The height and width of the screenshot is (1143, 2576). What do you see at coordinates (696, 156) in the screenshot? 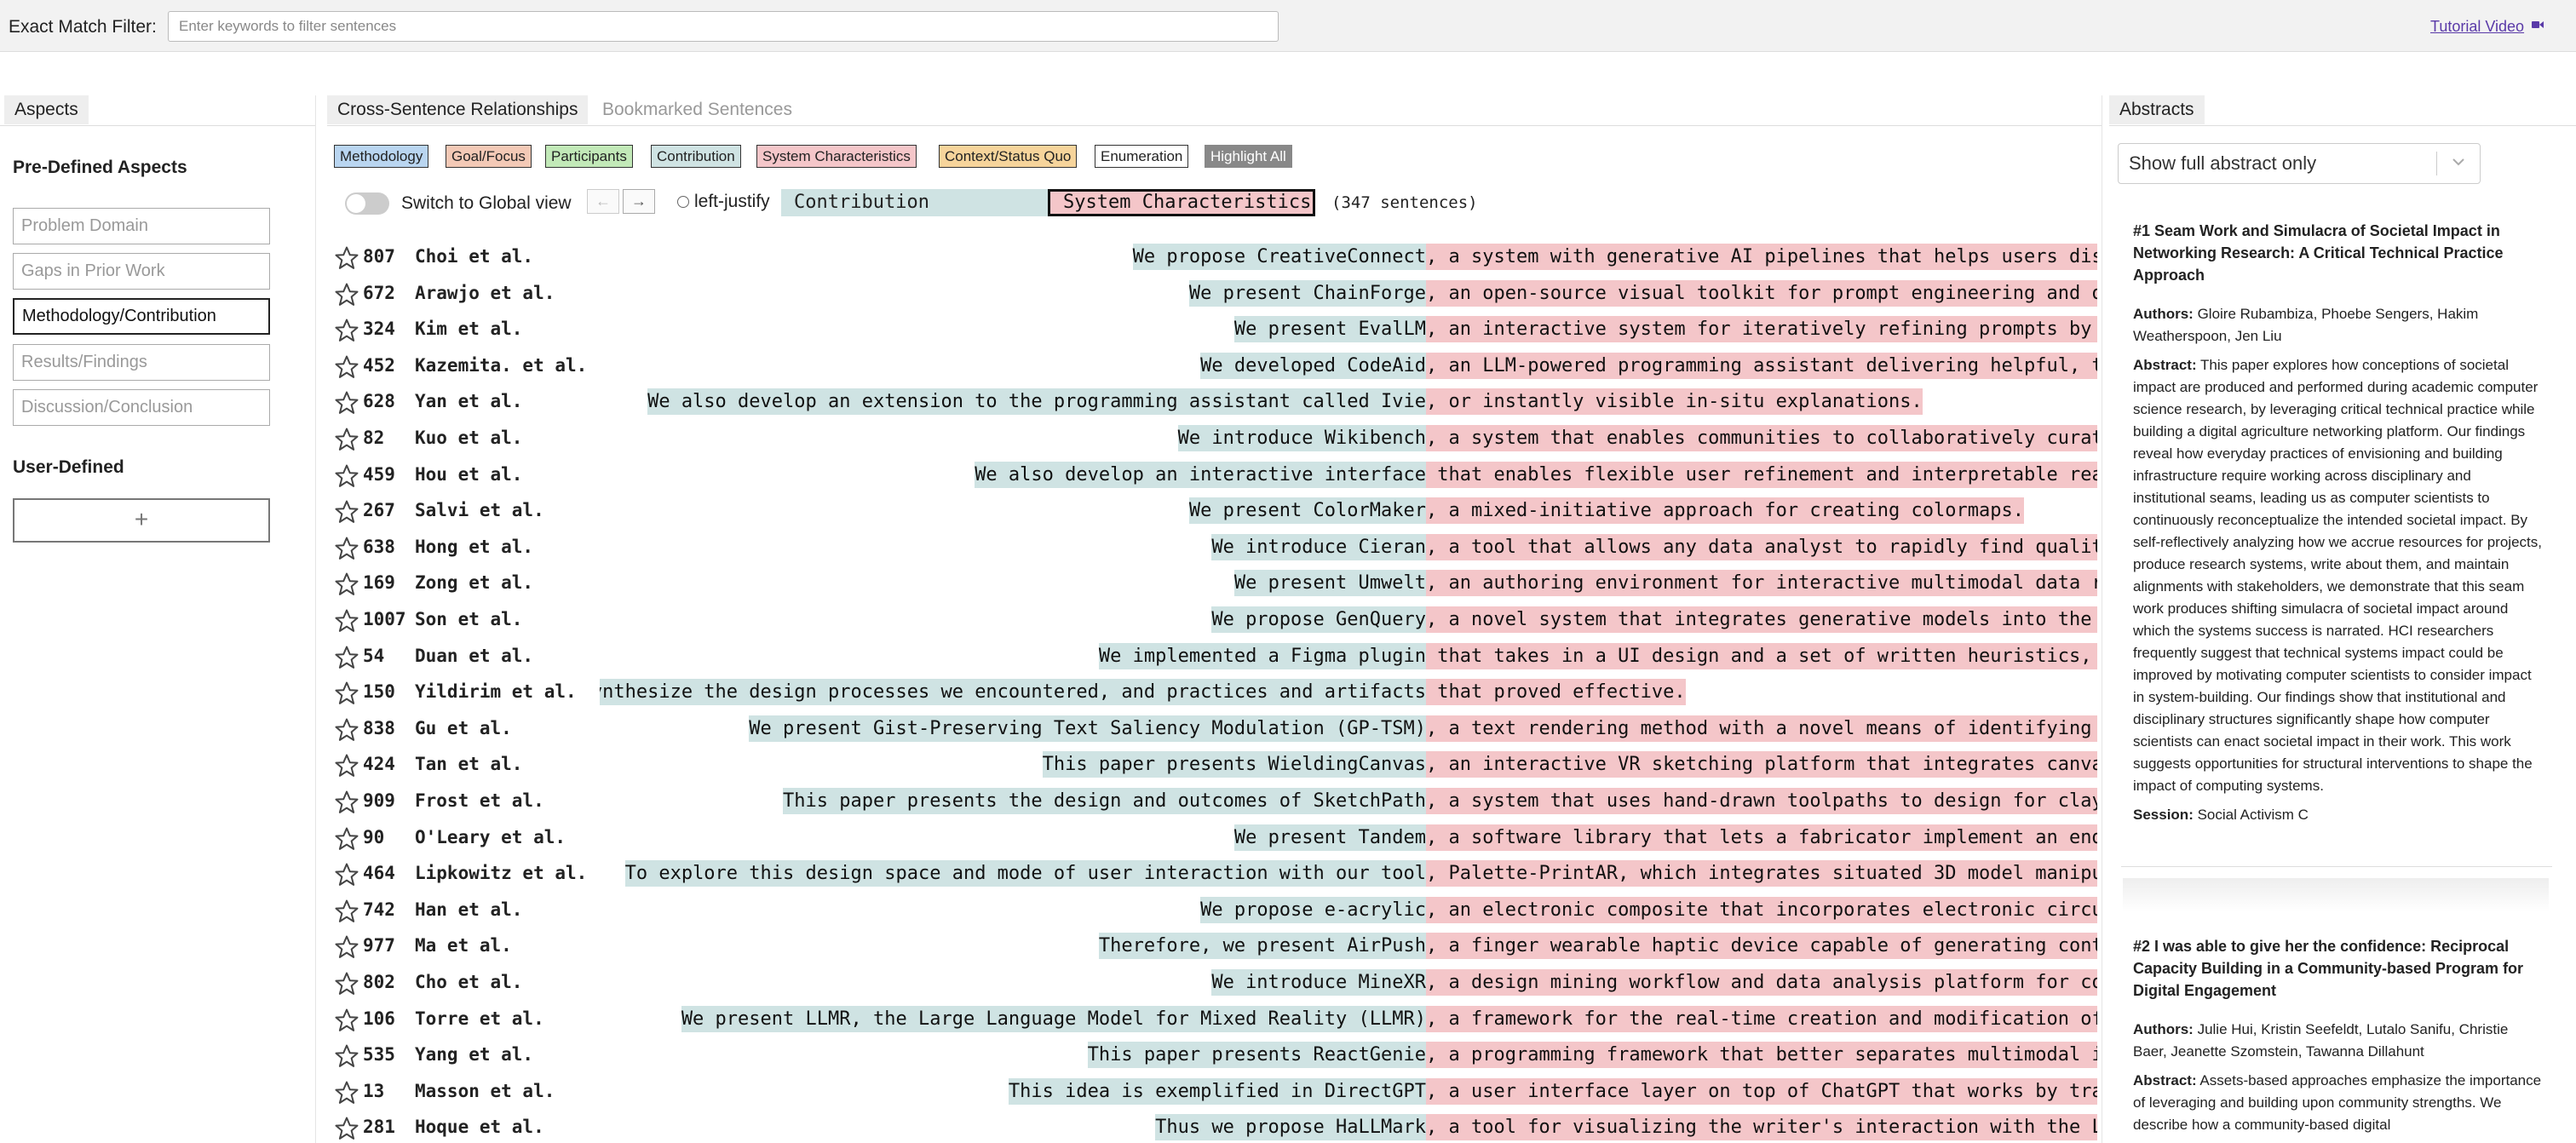
I see `tag-contribution: Contribution` at bounding box center [696, 156].